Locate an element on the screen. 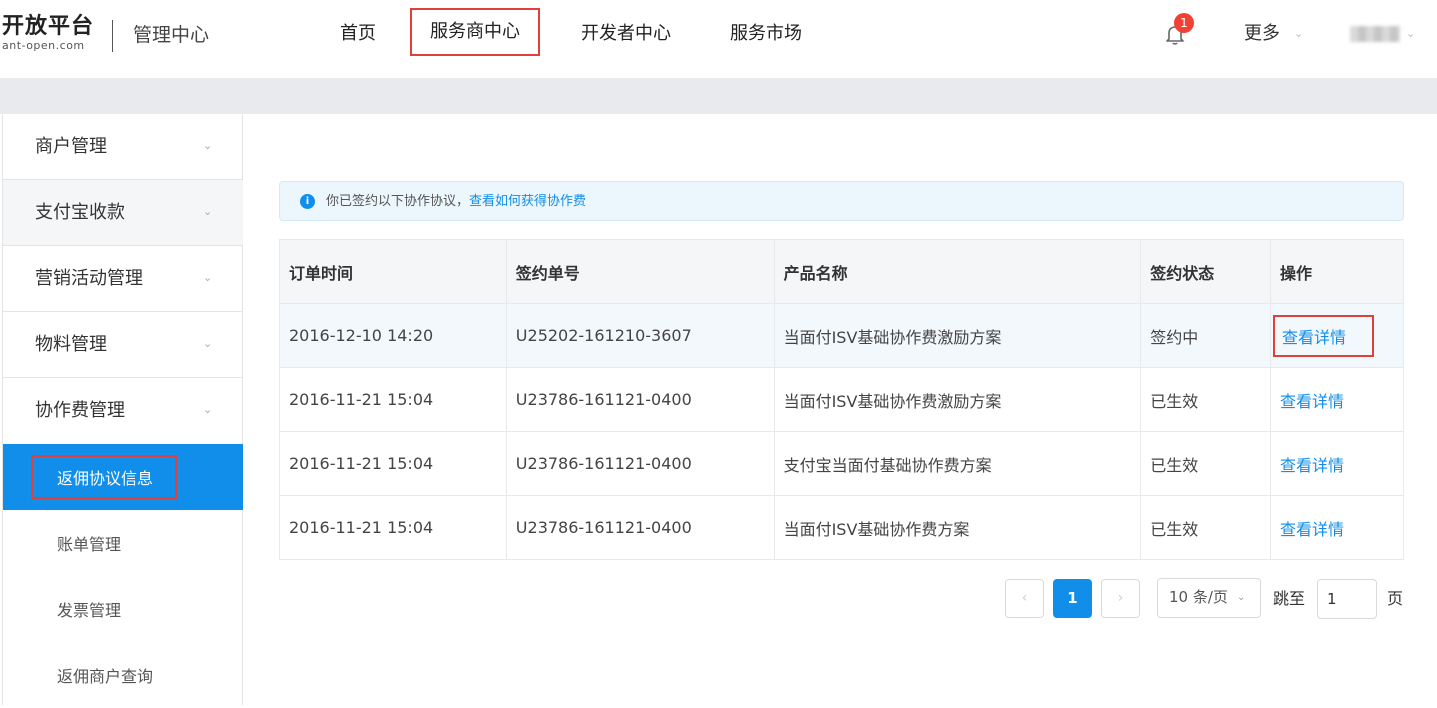 Image resolution: width=1437 pixels, height=708 pixels. sidebar-group-label: 营销活动管理 is located at coordinates (89, 278).